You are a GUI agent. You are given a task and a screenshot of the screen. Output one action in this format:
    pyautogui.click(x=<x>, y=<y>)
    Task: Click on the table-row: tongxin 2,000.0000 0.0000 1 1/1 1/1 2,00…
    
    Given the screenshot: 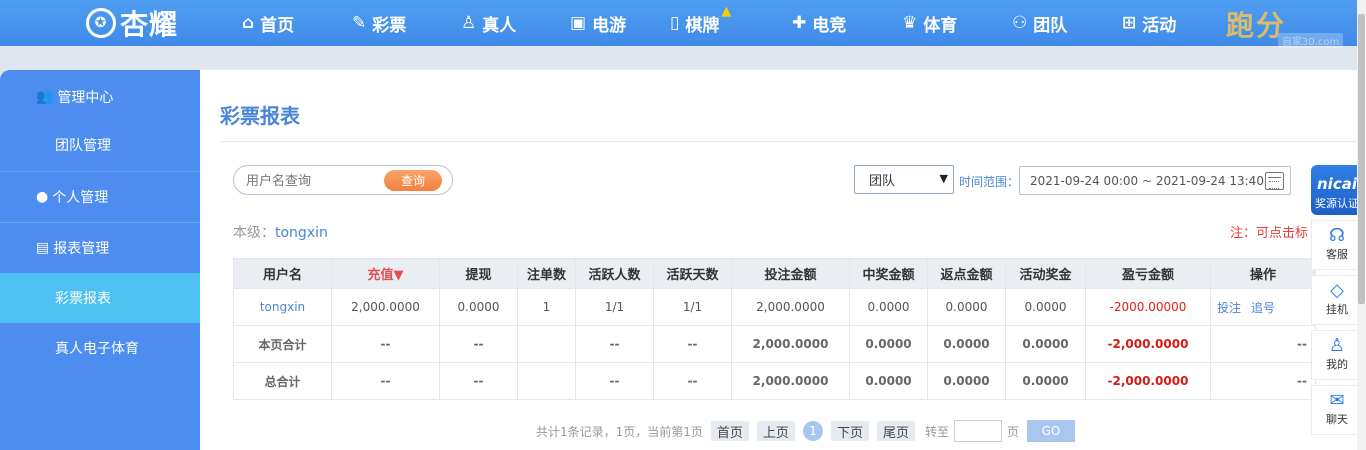 What is the action you would take?
    pyautogui.click(x=774, y=307)
    